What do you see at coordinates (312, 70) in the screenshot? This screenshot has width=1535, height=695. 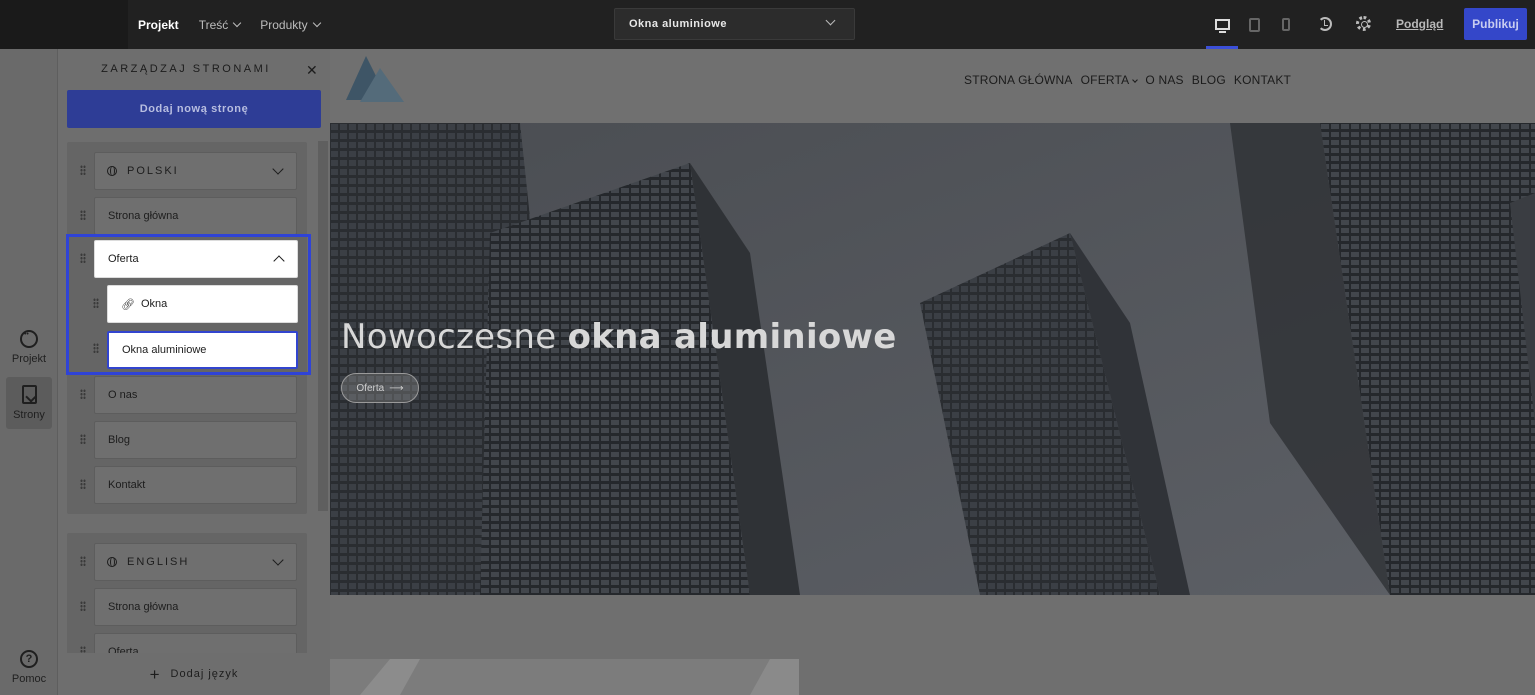 I see `close-icon: ✕` at bounding box center [312, 70].